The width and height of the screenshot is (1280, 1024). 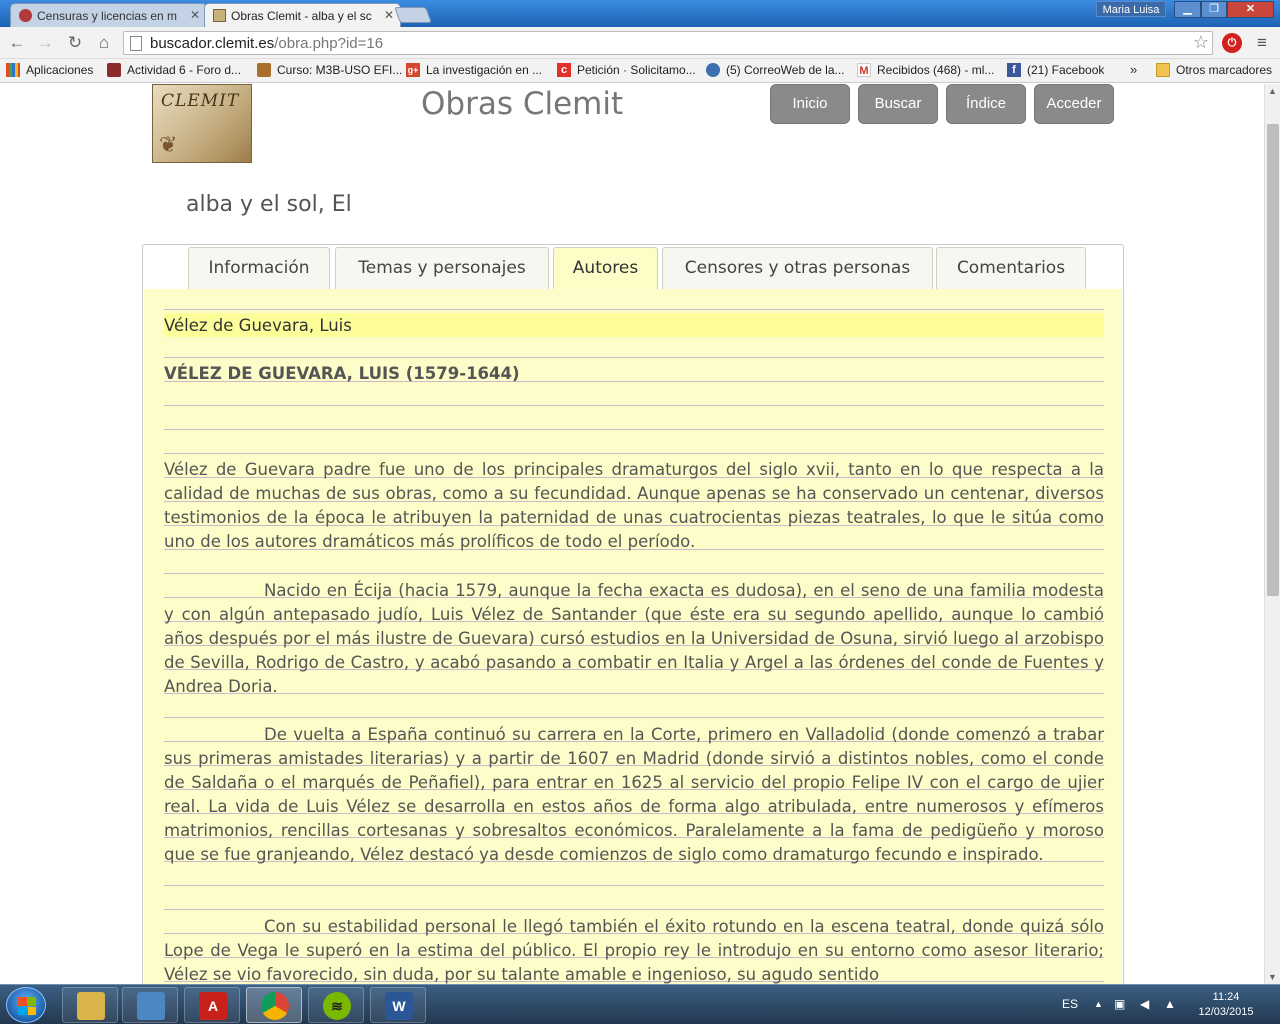 What do you see at coordinates (1262, 43) in the screenshot?
I see `chrome-menu-icon: ≡` at bounding box center [1262, 43].